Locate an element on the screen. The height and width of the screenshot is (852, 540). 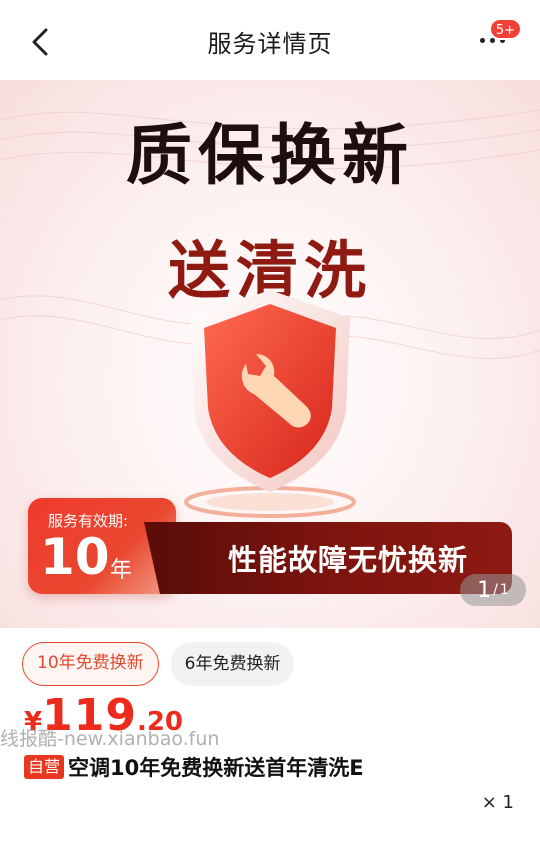
product-title-row: 自营 空调10年免费换新送首年清洗E is located at coordinates (194, 767).